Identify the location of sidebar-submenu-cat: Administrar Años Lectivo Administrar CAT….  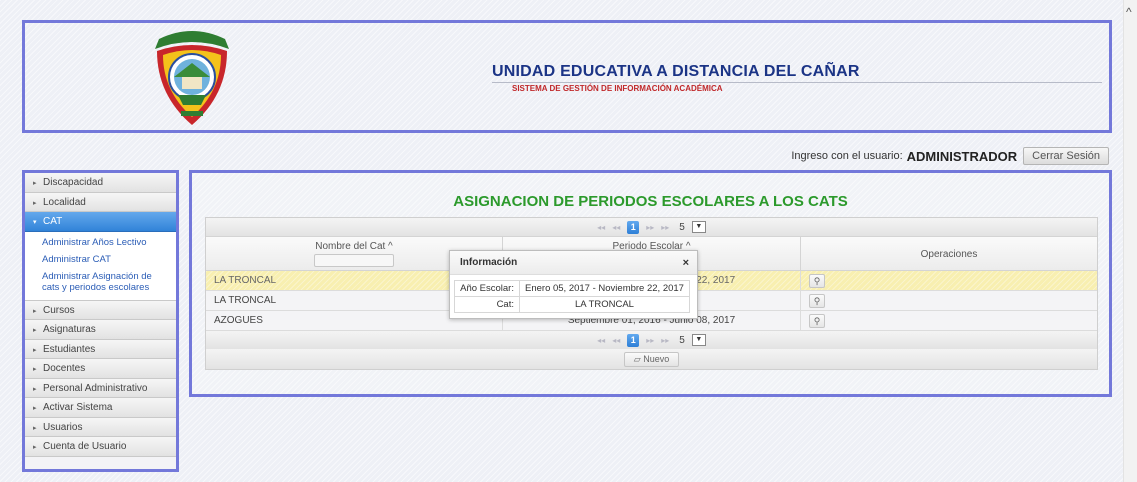
(100, 266).